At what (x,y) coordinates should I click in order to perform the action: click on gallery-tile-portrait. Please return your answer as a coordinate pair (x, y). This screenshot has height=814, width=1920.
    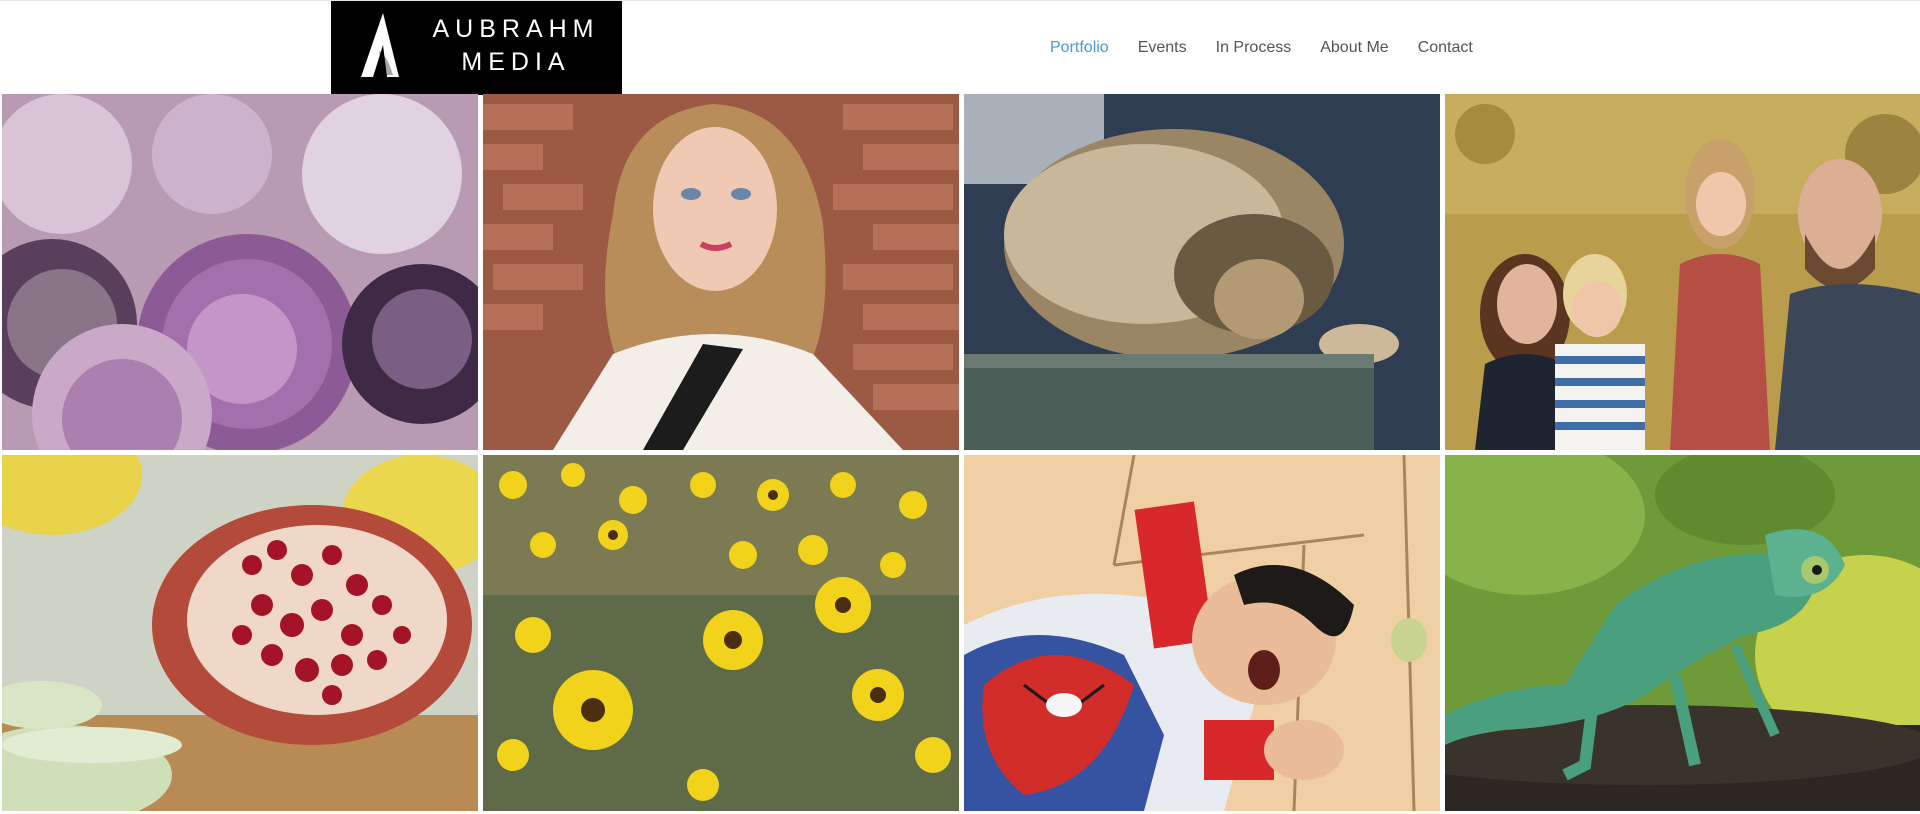
    Looking at the image, I should click on (721, 272).